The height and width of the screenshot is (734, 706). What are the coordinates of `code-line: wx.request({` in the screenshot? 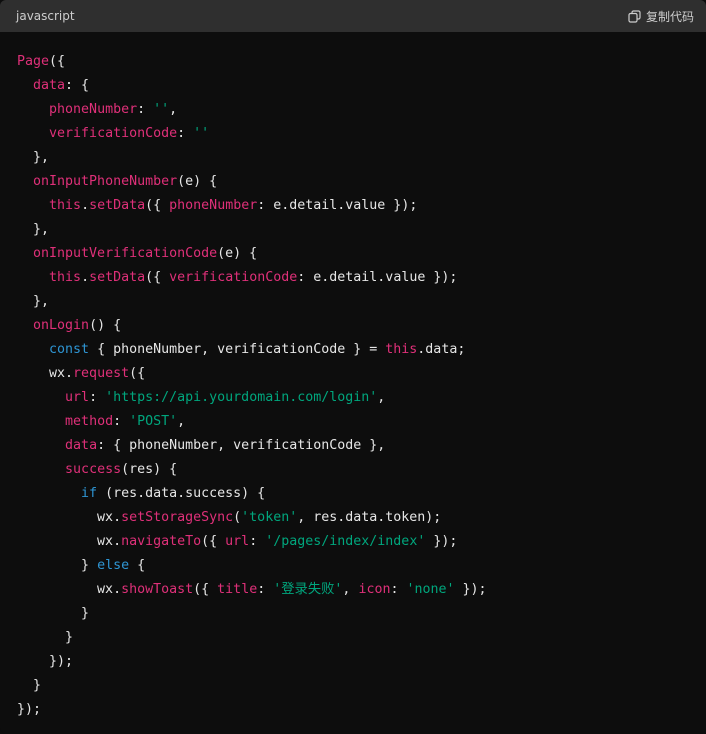 It's located at (353, 374).